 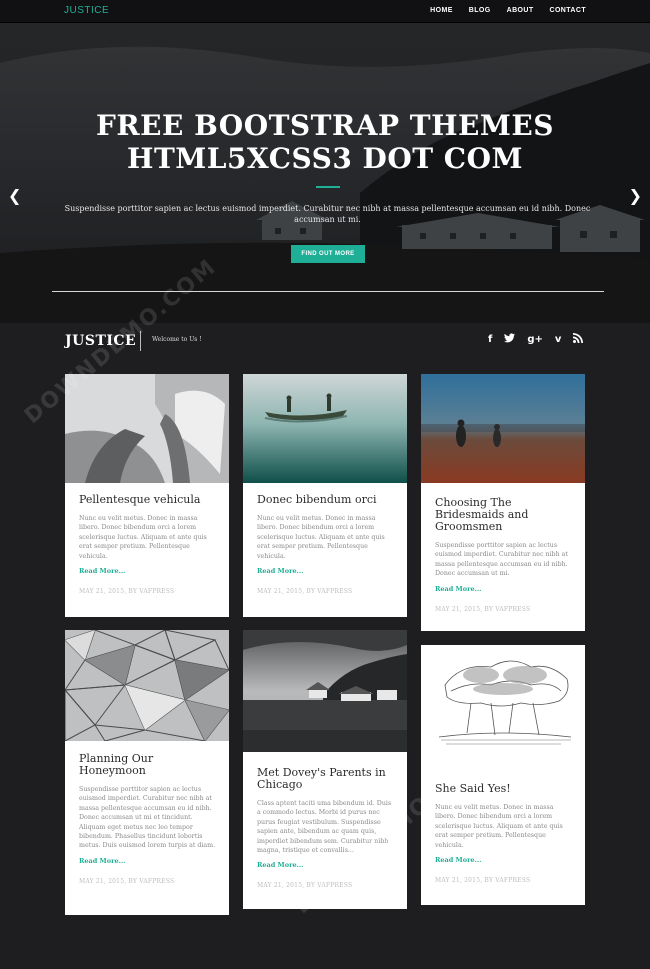 I want to click on find-out-more-button: FIND OUT MORE, so click(x=328, y=254).